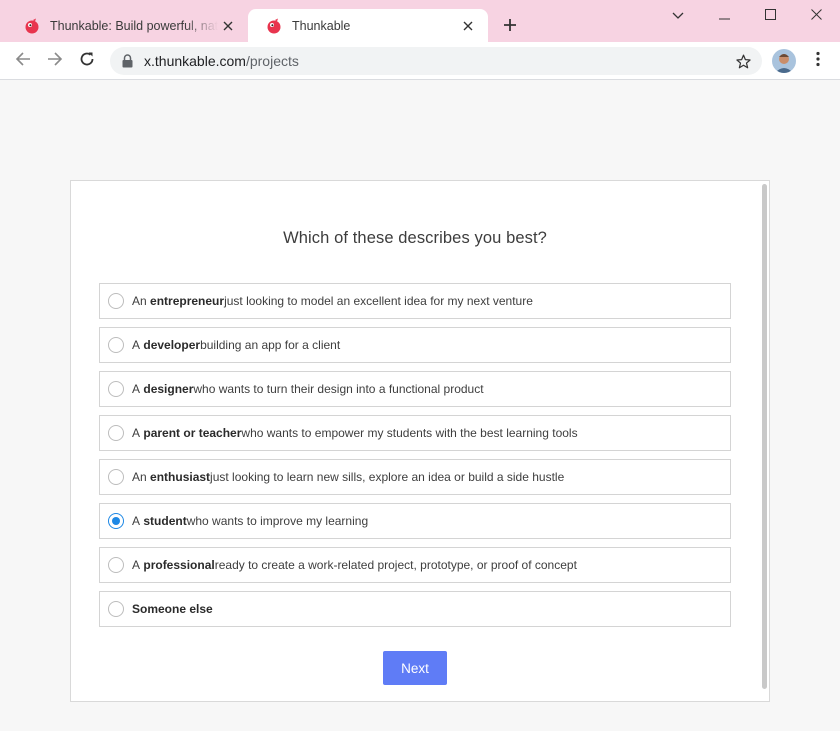  I want to click on option-suffix: building an app for a client, so click(270, 345).